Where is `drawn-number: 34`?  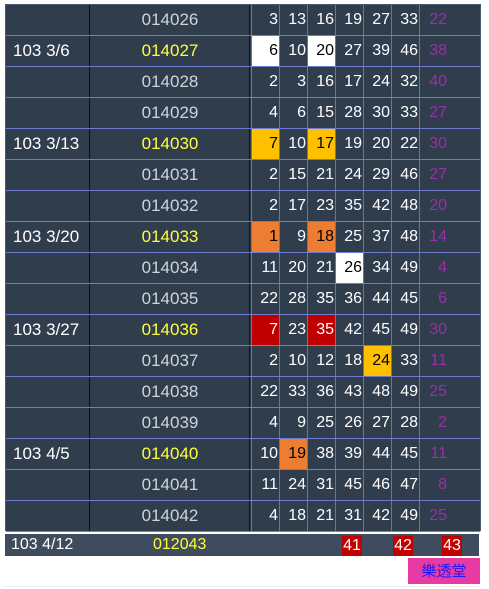
drawn-number: 34 is located at coordinates (377, 268).